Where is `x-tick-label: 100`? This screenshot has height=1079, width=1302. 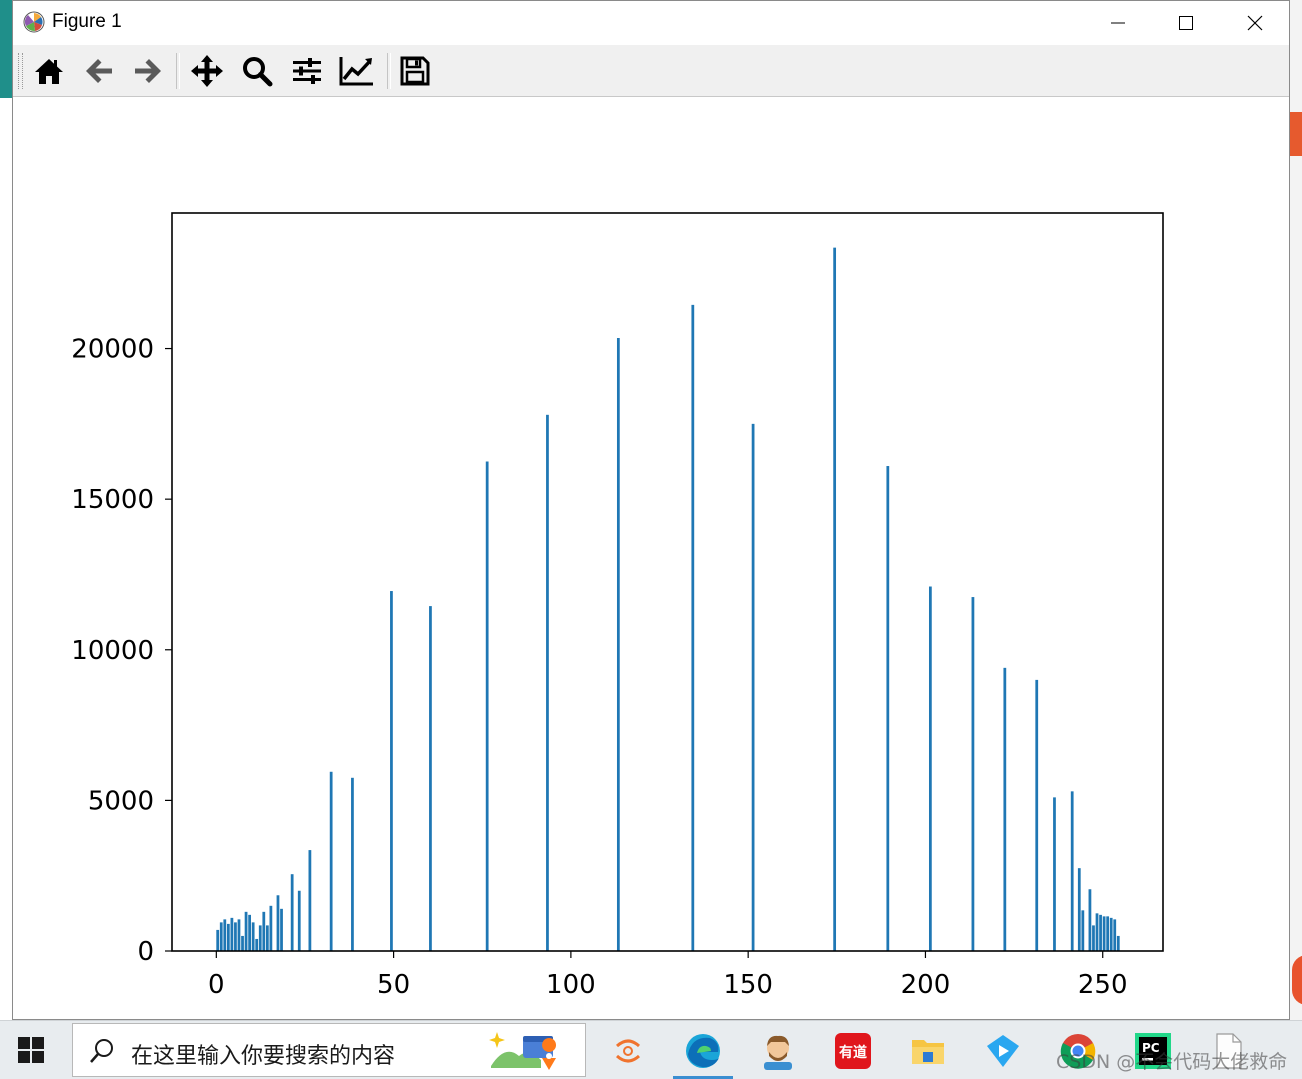
x-tick-label: 100 is located at coordinates (571, 985).